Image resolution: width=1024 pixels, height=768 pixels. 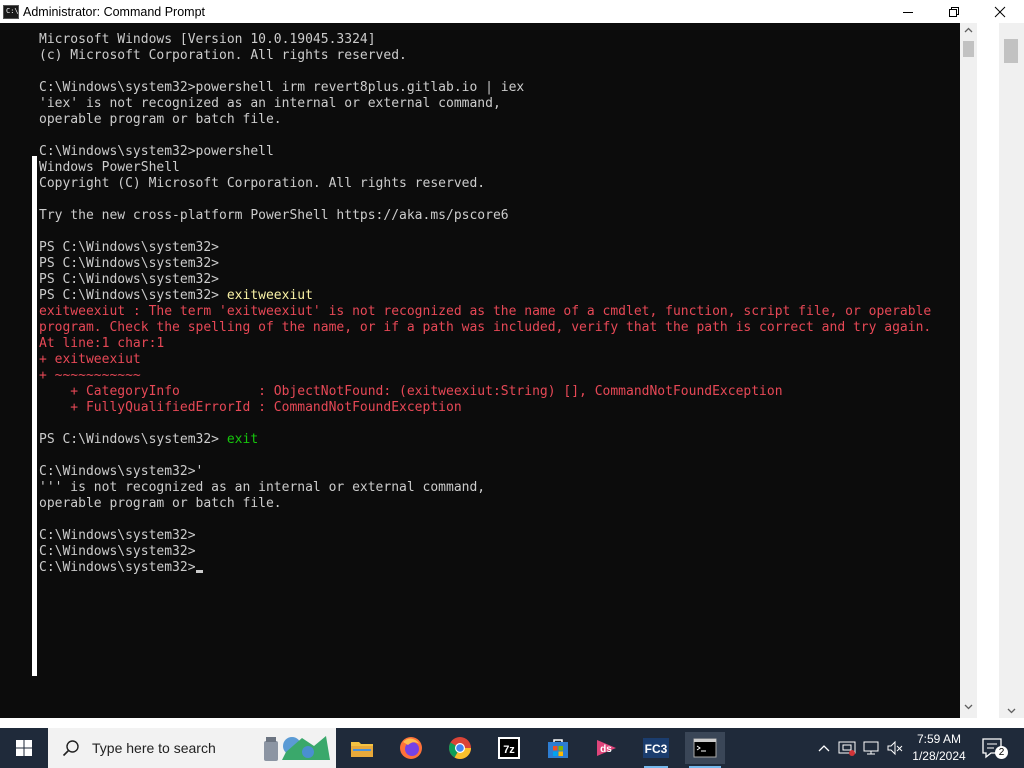 What do you see at coordinates (858, 748) in the screenshot?
I see `system-tray` at bounding box center [858, 748].